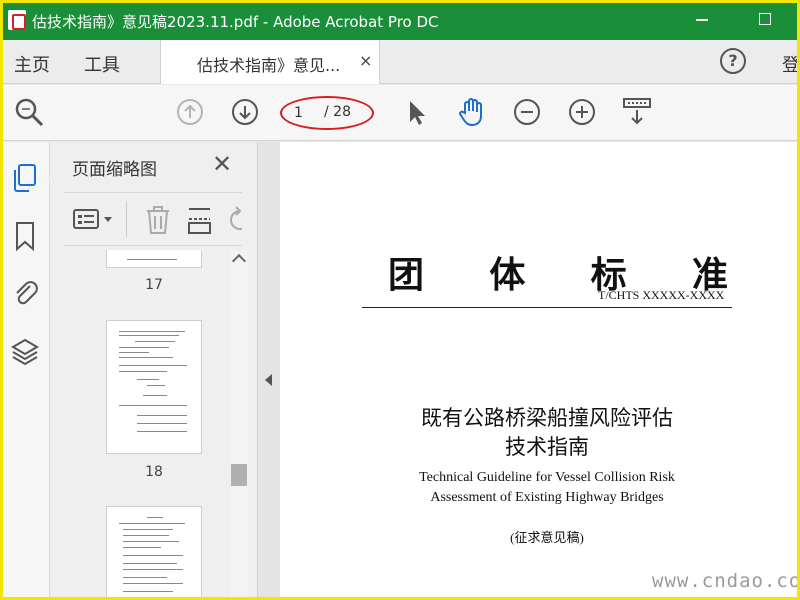 The width and height of the screenshot is (800, 600). Describe the element at coordinates (126, 219) in the screenshot. I see `toolbar-divider` at that location.